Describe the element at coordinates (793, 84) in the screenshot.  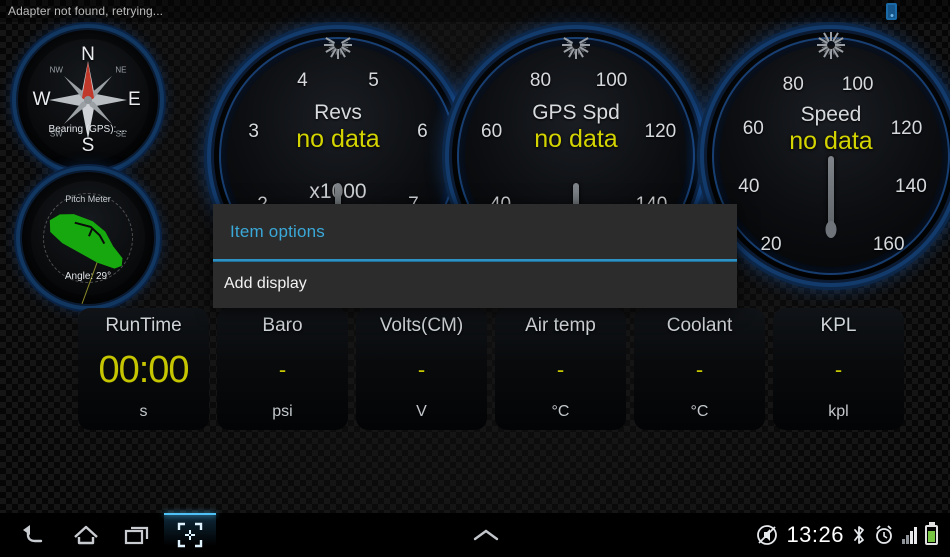
I see `gauge-speed-tick-label: 80` at that location.